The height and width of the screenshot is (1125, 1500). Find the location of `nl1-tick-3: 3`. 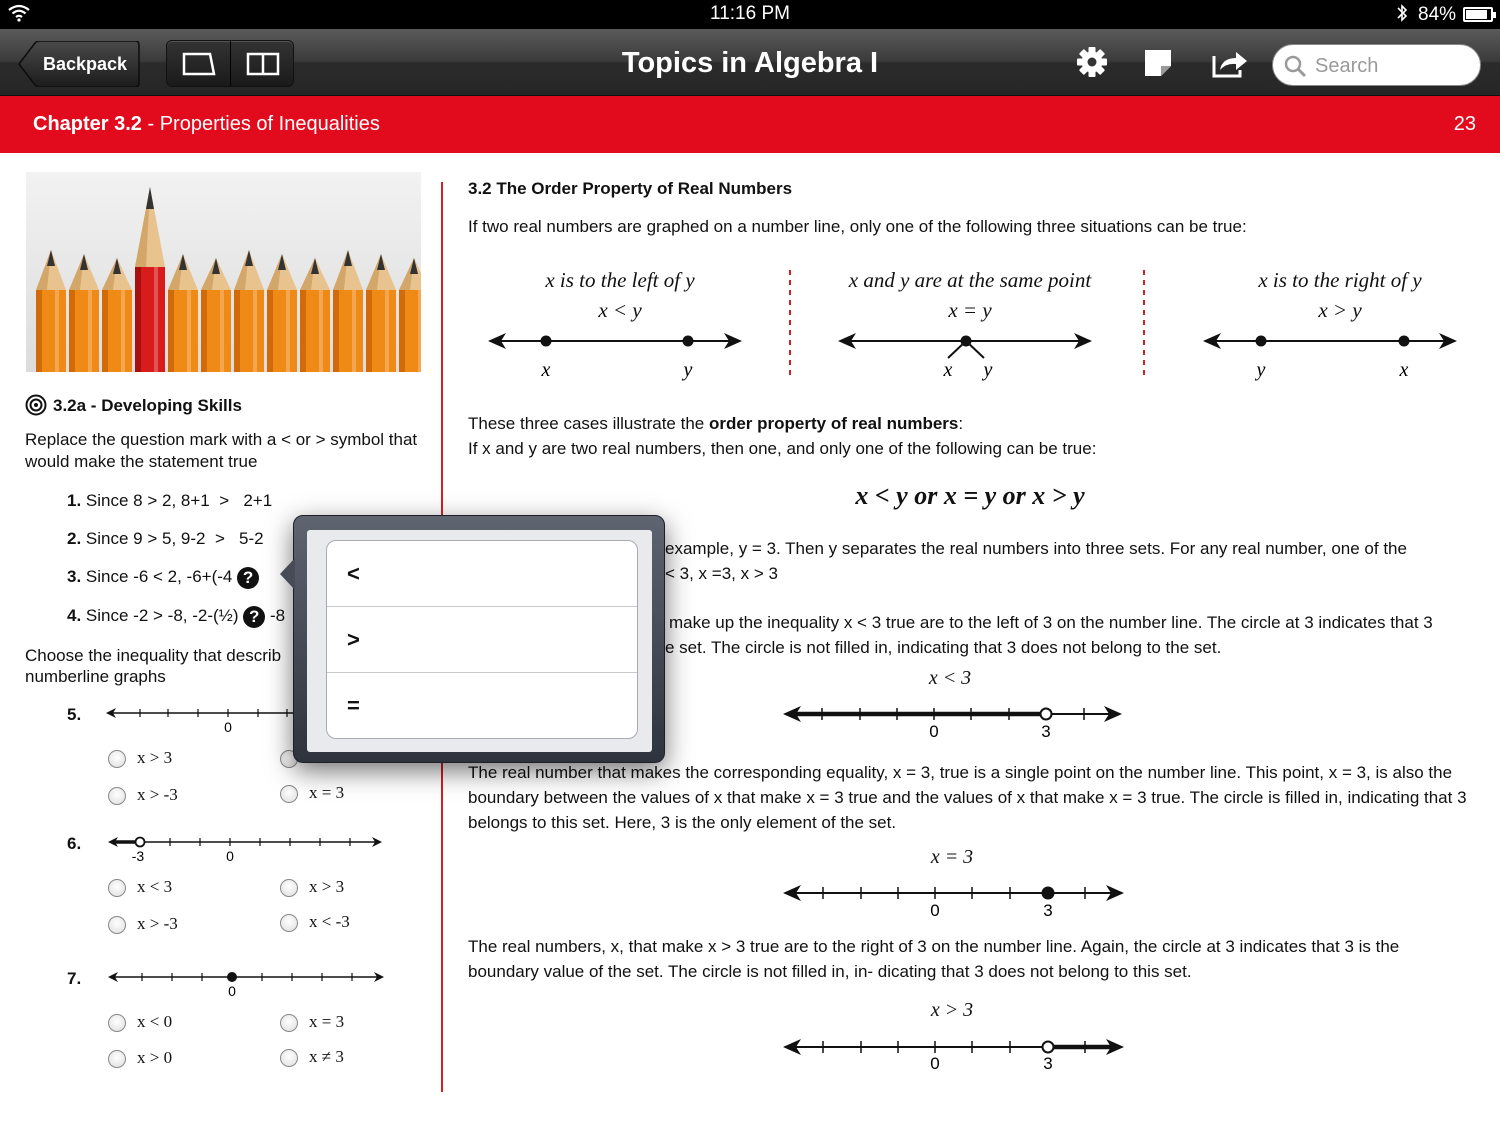

nl1-tick-3: 3 is located at coordinates (1045, 731).